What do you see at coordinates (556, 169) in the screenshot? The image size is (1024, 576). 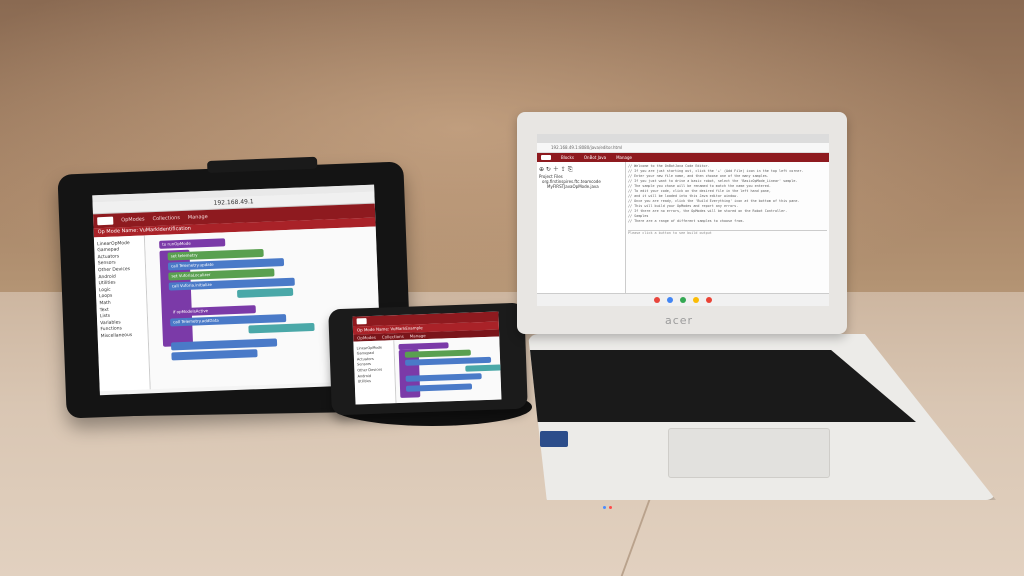 I see `project-toolbar: ⊕ ↻ ＋ ⇪ ⎘` at bounding box center [556, 169].